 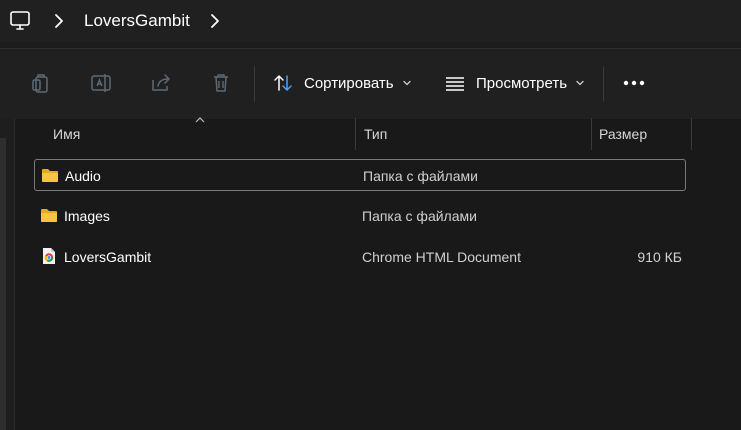 What do you see at coordinates (455, 84) in the screenshot?
I see `view-list-icon` at bounding box center [455, 84].